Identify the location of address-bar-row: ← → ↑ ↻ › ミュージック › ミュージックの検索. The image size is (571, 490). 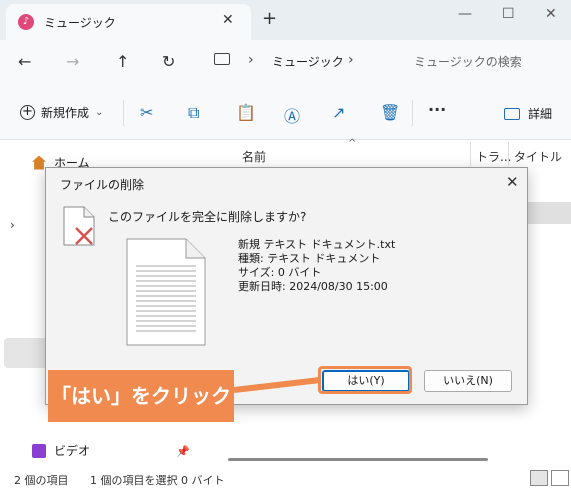
(285, 62).